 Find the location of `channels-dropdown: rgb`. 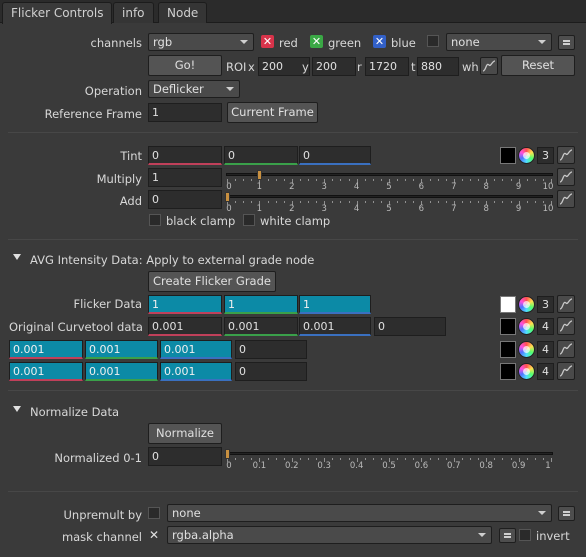

channels-dropdown: rgb is located at coordinates (201, 42).